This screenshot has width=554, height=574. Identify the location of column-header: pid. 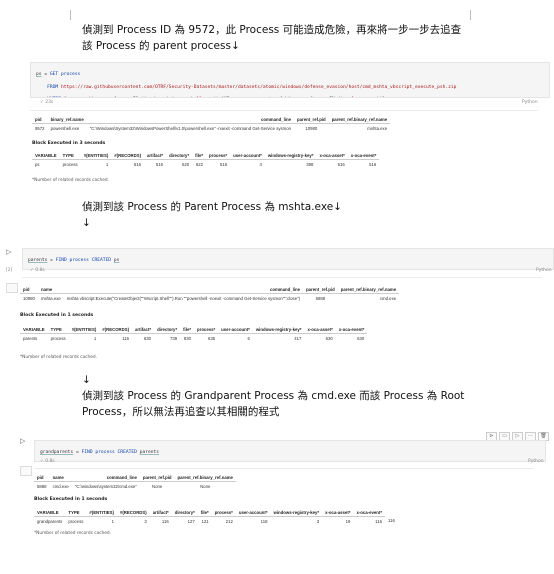
(42, 478).